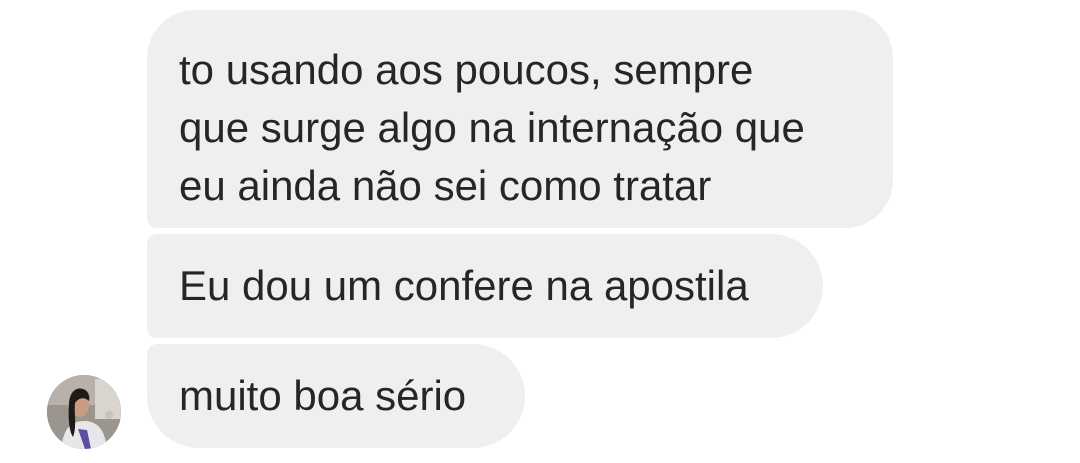 Image resolution: width=1080 pixels, height=463 pixels. I want to click on message-bubble: Eu dou um confere na apostila, so click(485, 286).